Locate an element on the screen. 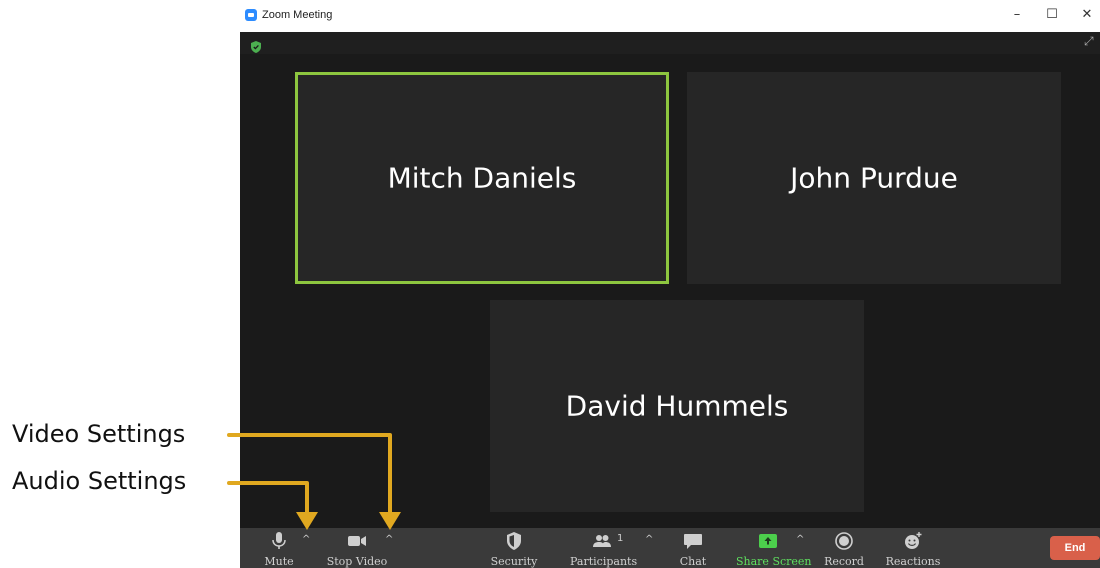 The image size is (1100, 568). audio-settings-arrowhead is located at coordinates (307, 521).